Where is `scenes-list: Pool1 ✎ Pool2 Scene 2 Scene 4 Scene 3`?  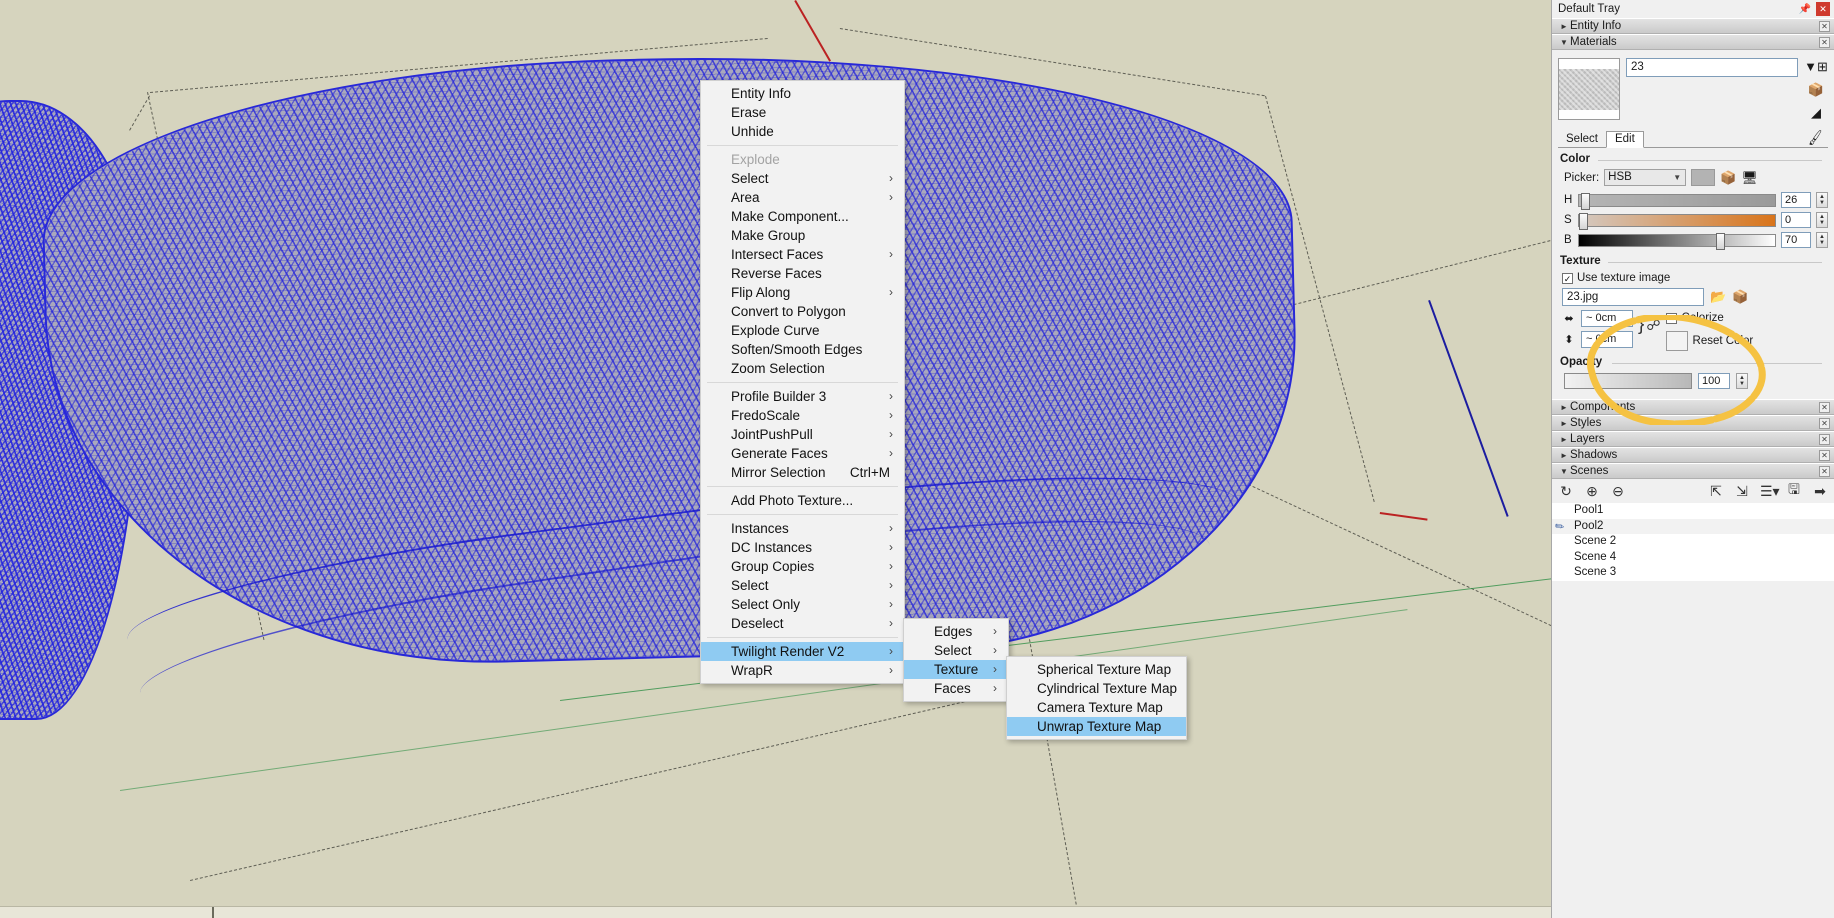 scenes-list: Pool1 ✎ Pool2 Scene 2 Scene 4 Scene 3 is located at coordinates (1693, 542).